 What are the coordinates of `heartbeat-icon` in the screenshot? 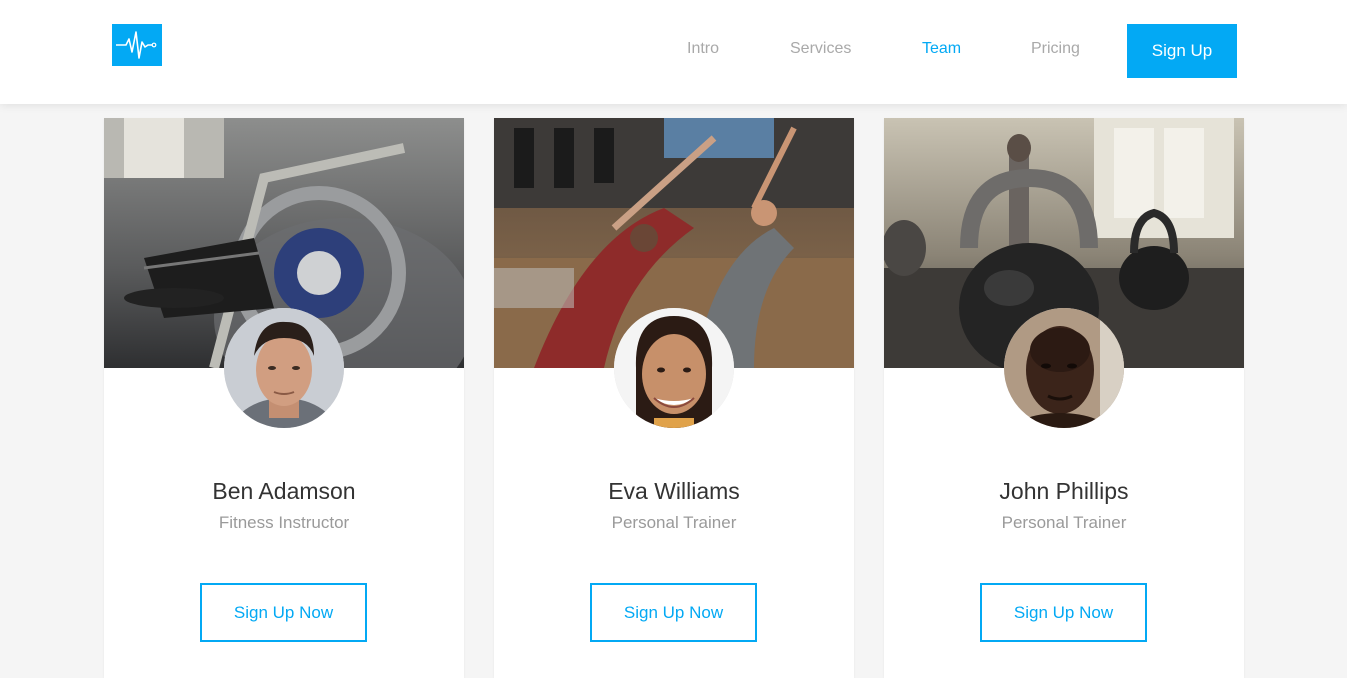 It's located at (136, 45).